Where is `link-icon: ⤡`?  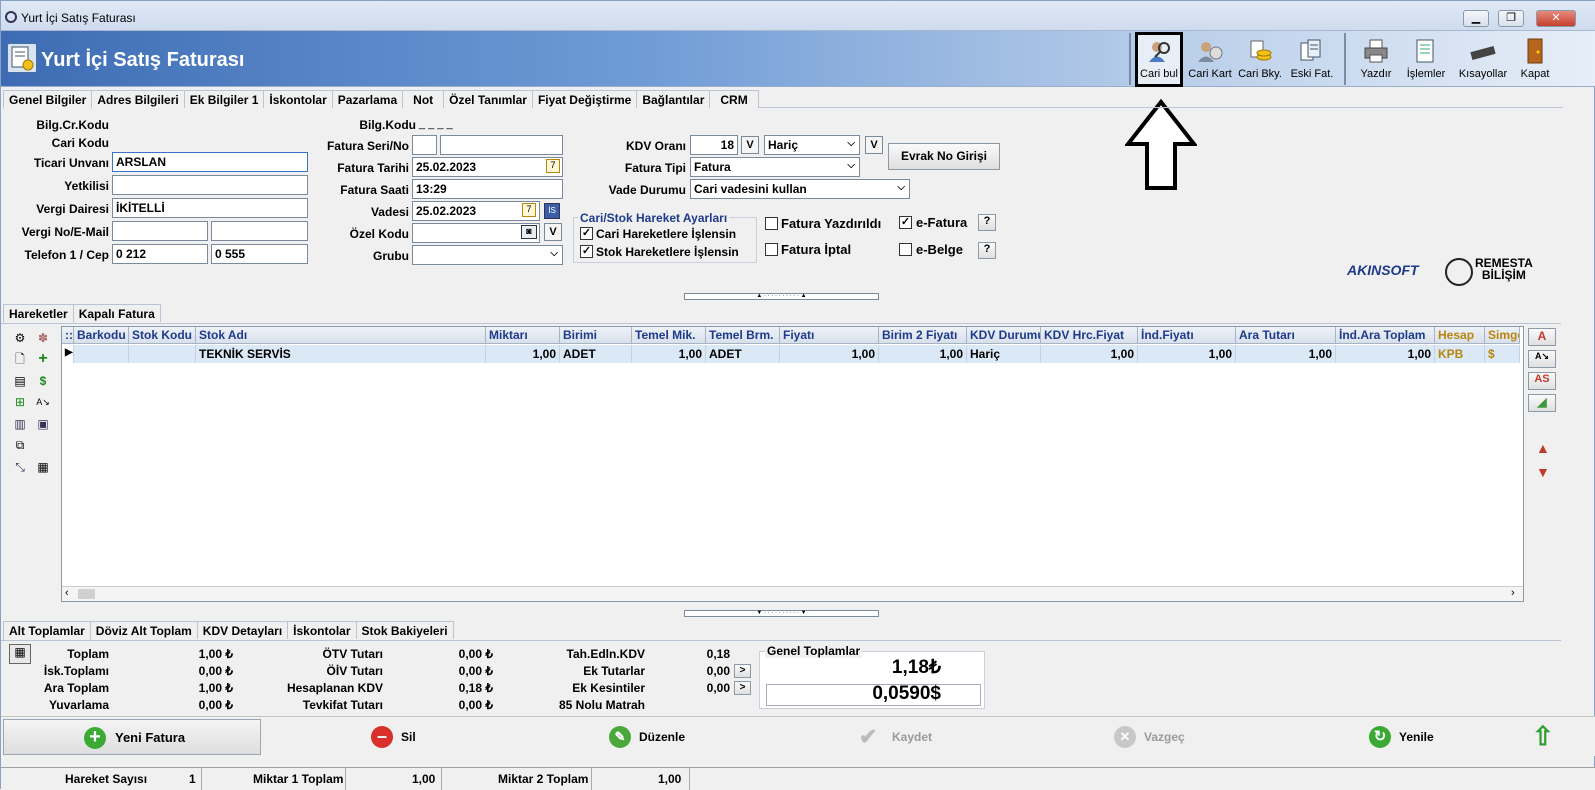 link-icon: ⤡ is located at coordinates (20, 467).